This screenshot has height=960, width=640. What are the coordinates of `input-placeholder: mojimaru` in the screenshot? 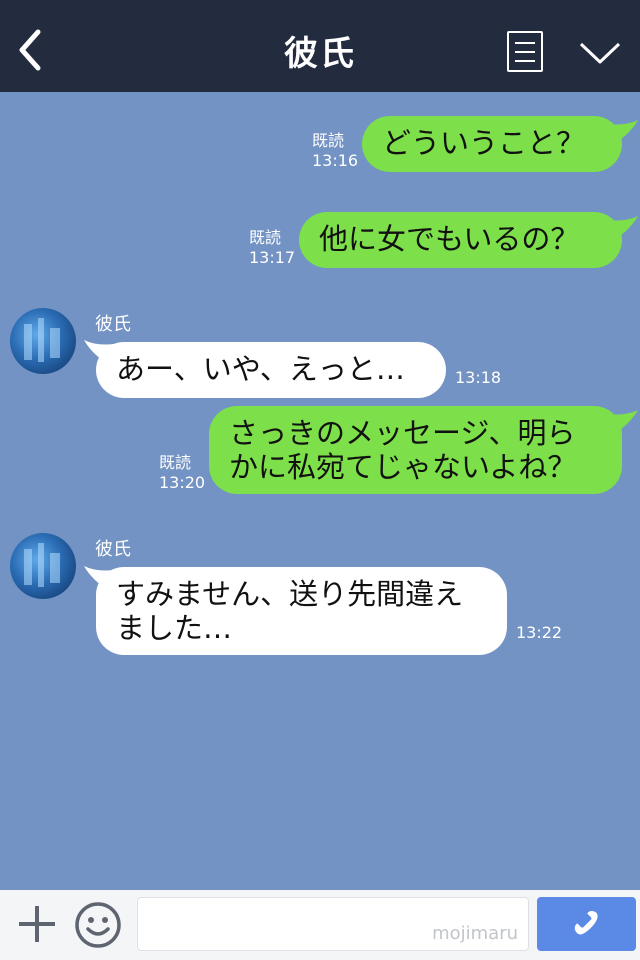 It's located at (475, 933).